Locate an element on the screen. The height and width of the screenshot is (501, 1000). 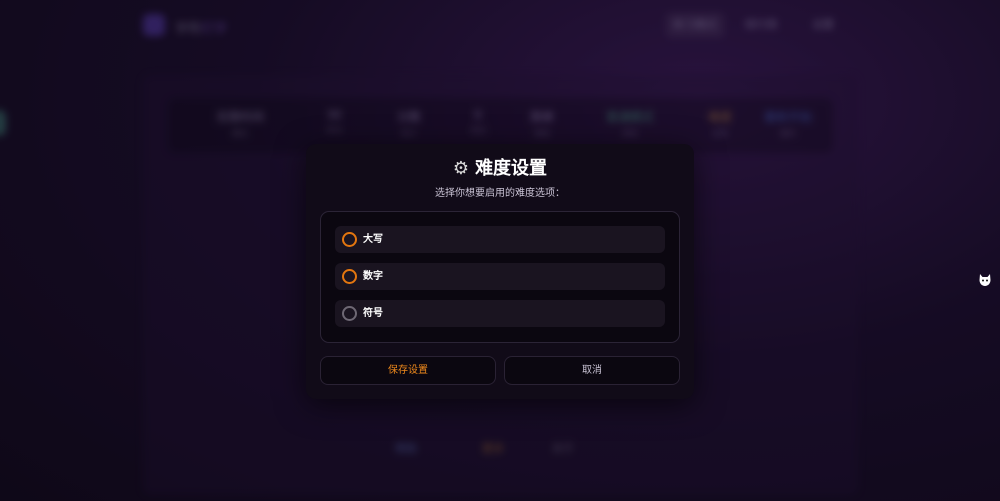
option-label: 数字 is located at coordinates (373, 276).